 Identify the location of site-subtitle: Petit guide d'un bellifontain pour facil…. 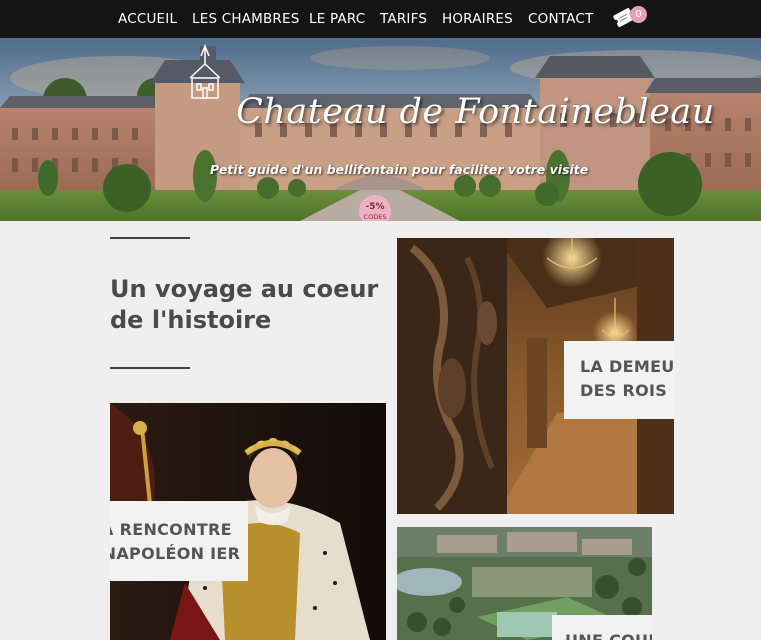
(399, 169).